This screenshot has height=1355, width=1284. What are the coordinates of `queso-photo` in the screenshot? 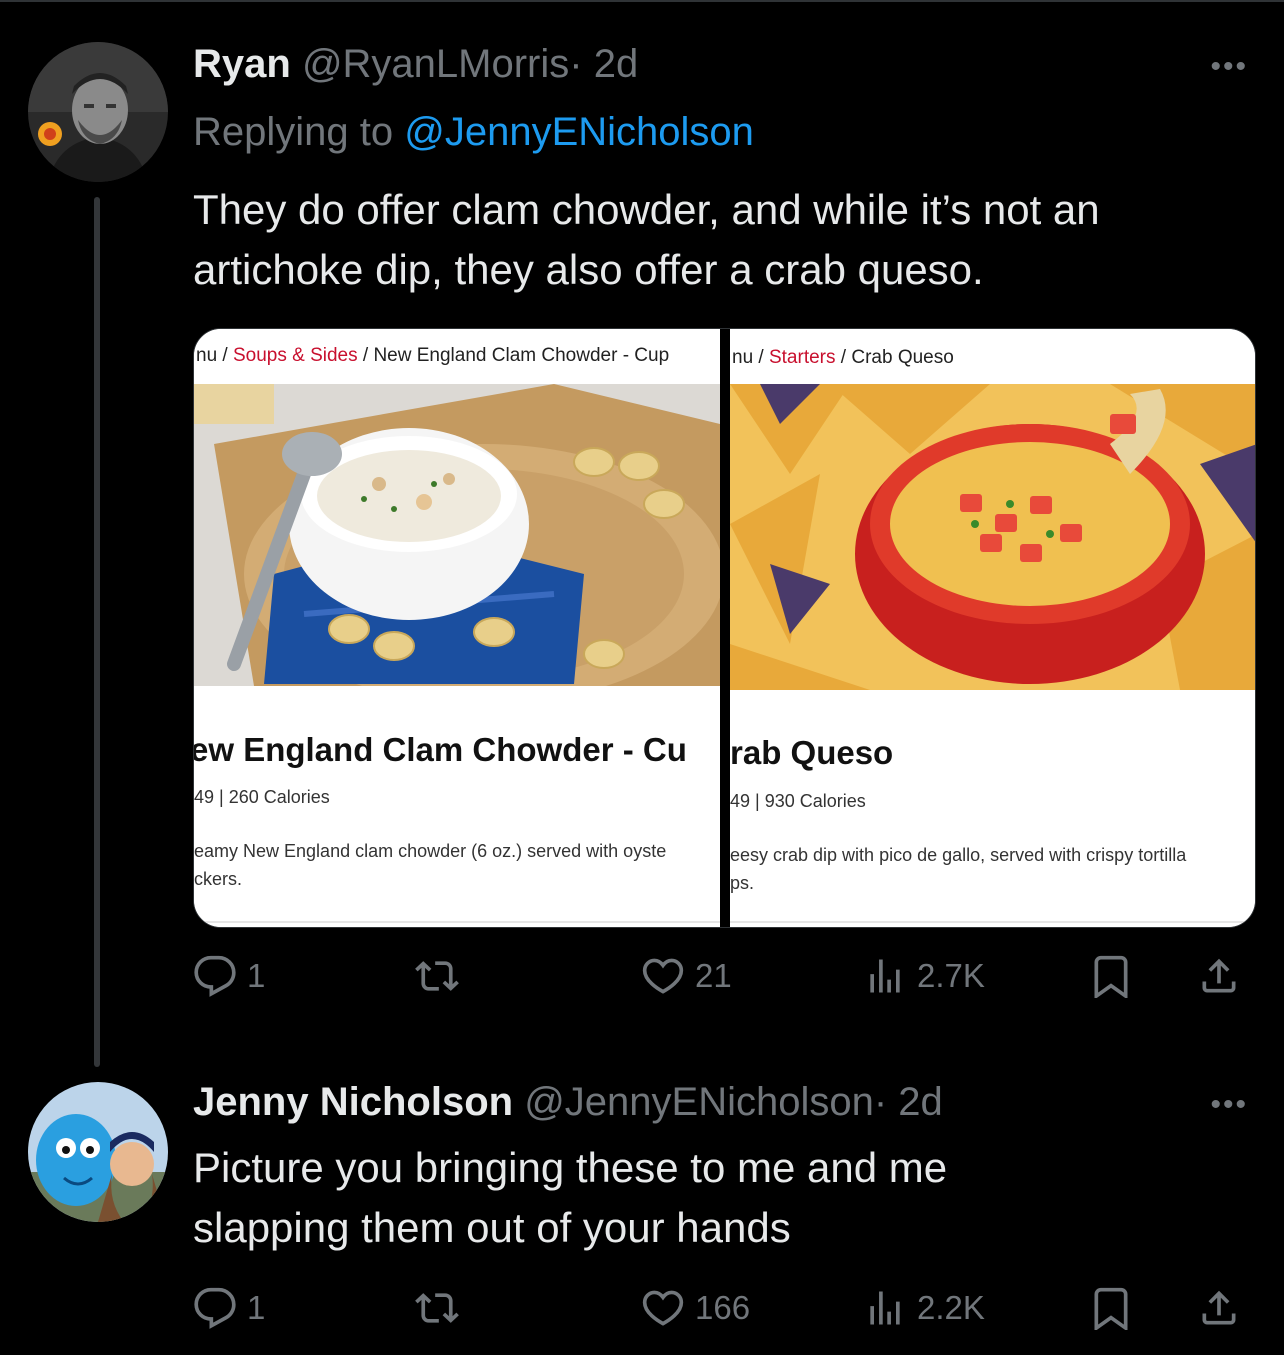 It's located at (992, 537).